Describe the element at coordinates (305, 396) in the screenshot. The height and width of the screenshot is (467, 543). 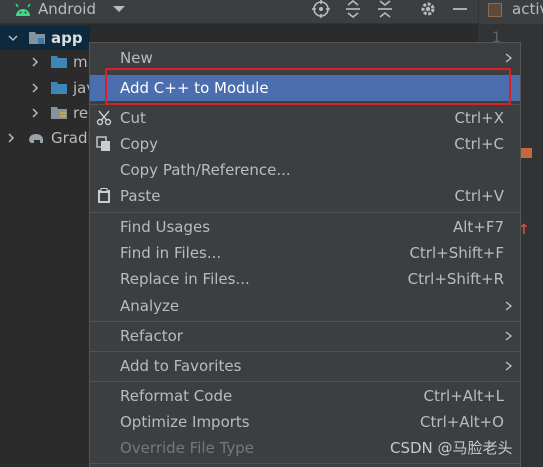
I see `menu-item-reformat-code: Reformat Code Ctrl+Alt+L` at that location.